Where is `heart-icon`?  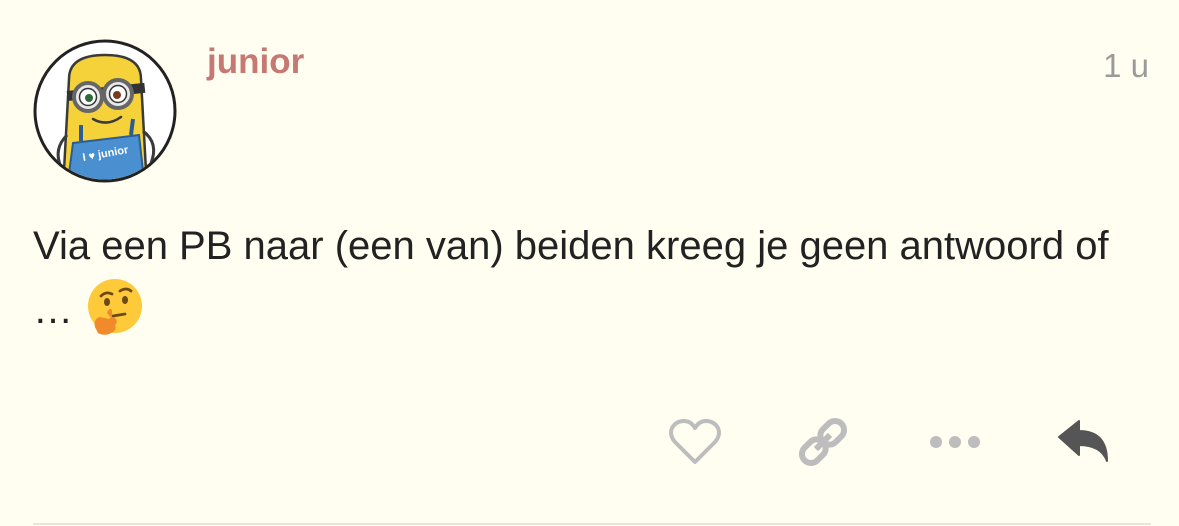 heart-icon is located at coordinates (695, 441).